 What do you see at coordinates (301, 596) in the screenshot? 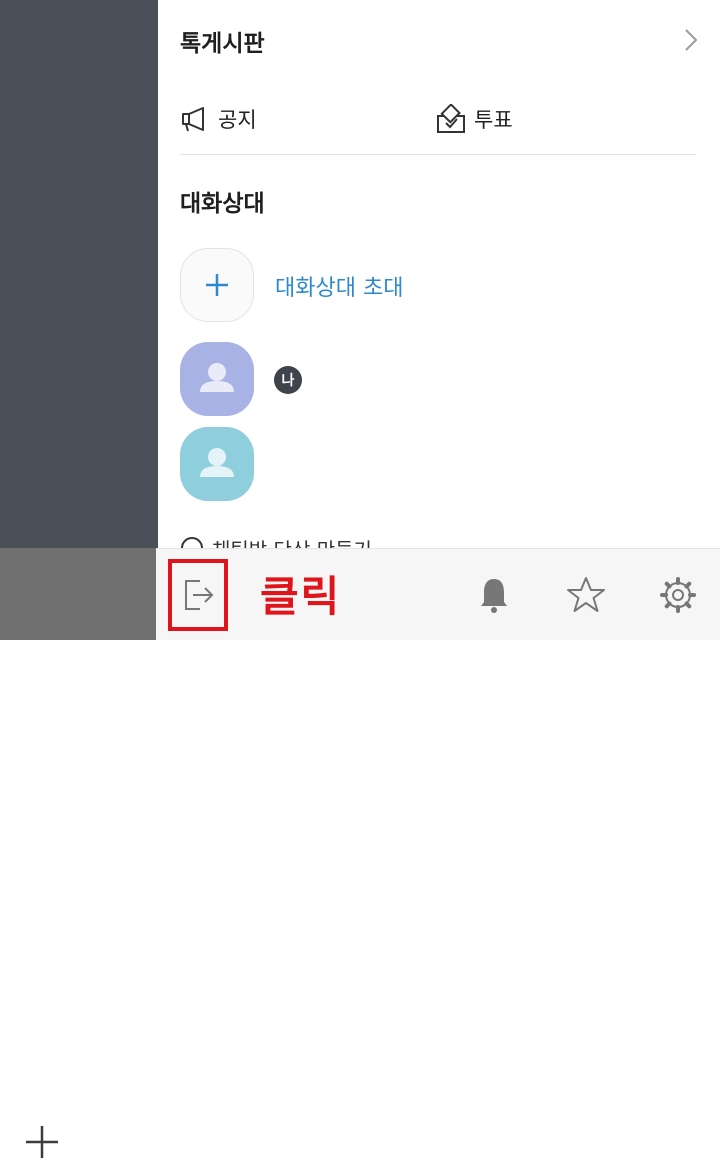
I see `click-callout: 클릭` at bounding box center [301, 596].